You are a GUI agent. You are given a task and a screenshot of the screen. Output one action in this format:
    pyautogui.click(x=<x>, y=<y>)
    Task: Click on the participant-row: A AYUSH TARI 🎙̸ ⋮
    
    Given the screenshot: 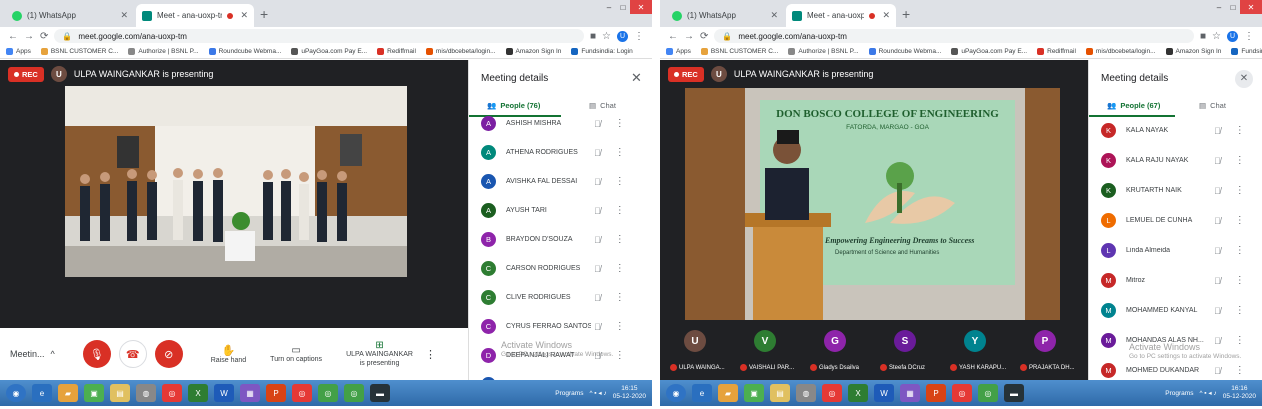 What is the action you would take?
    pyautogui.click(x=553, y=210)
    